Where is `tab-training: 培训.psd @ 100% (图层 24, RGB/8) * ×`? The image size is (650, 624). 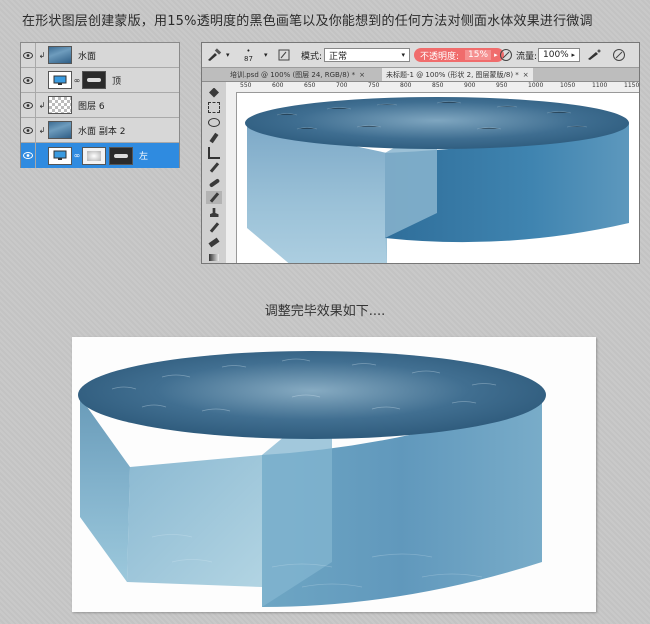 tab-training: 培训.psd @ 100% (图层 24, RGB/8) * × is located at coordinates (297, 74).